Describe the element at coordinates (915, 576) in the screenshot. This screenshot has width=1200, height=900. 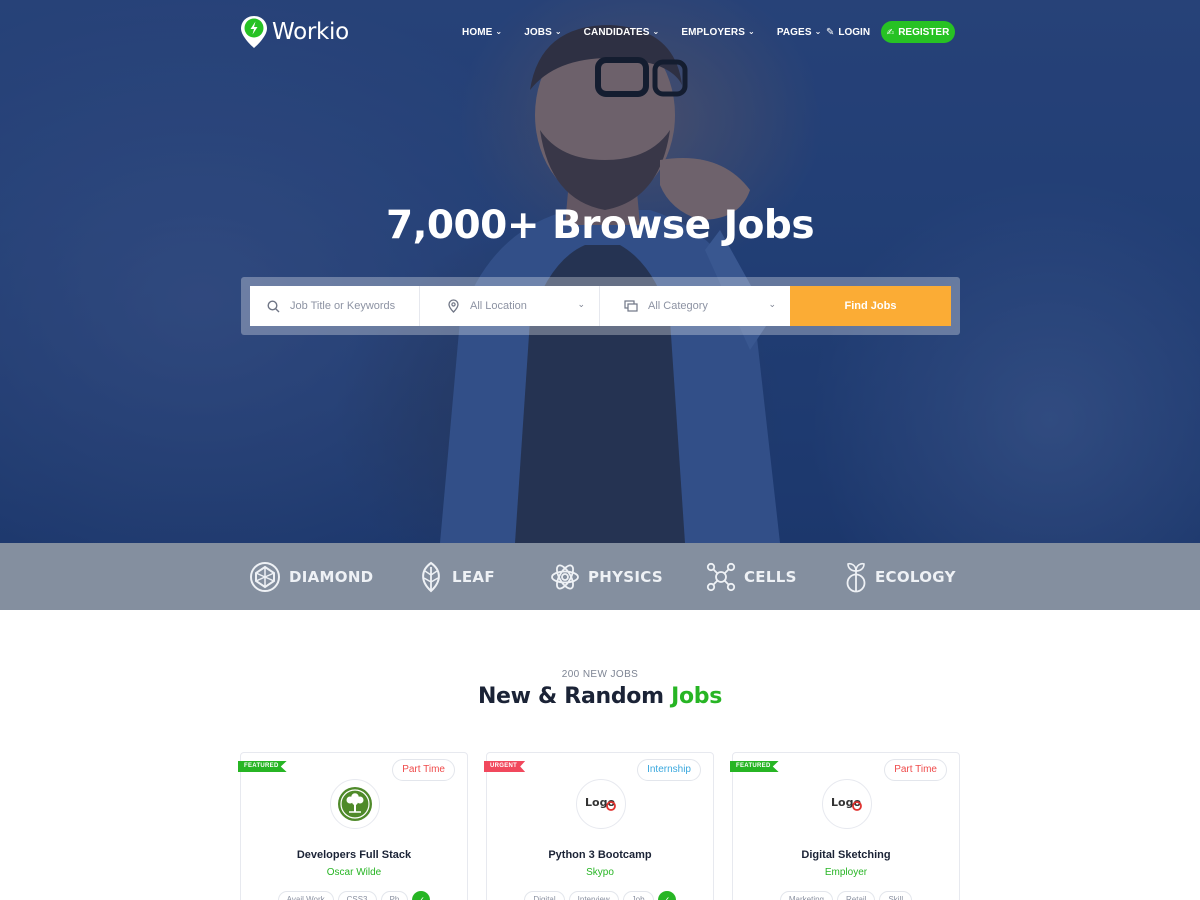
I see `partner-name: ECOLOGY` at that location.